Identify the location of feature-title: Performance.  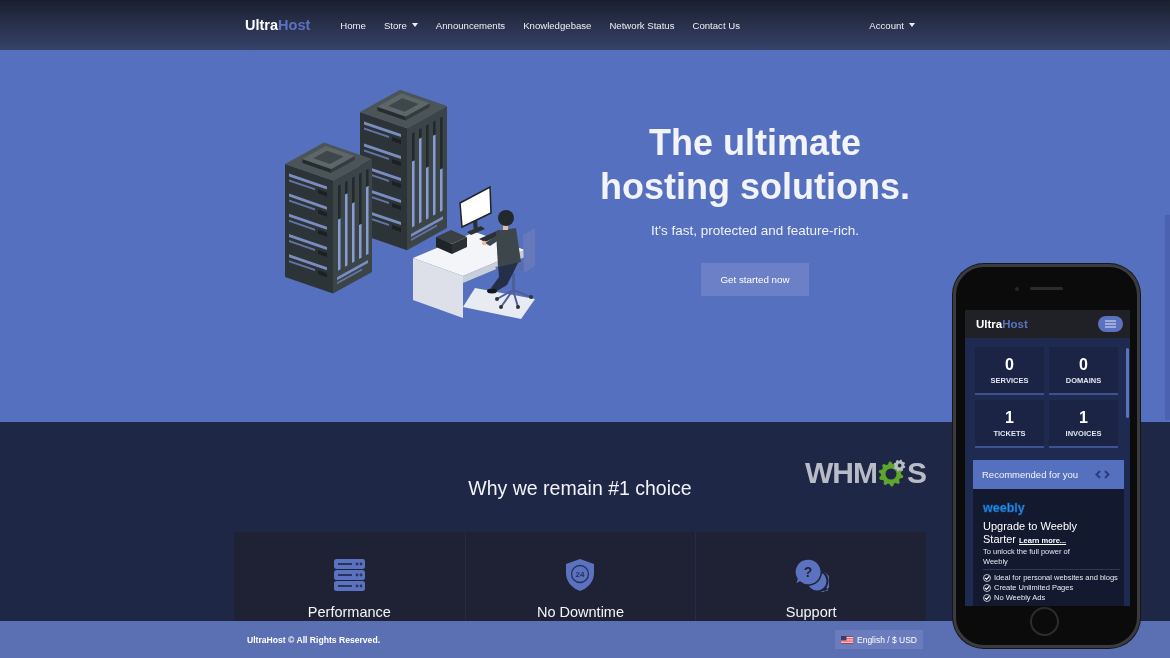
(349, 612).